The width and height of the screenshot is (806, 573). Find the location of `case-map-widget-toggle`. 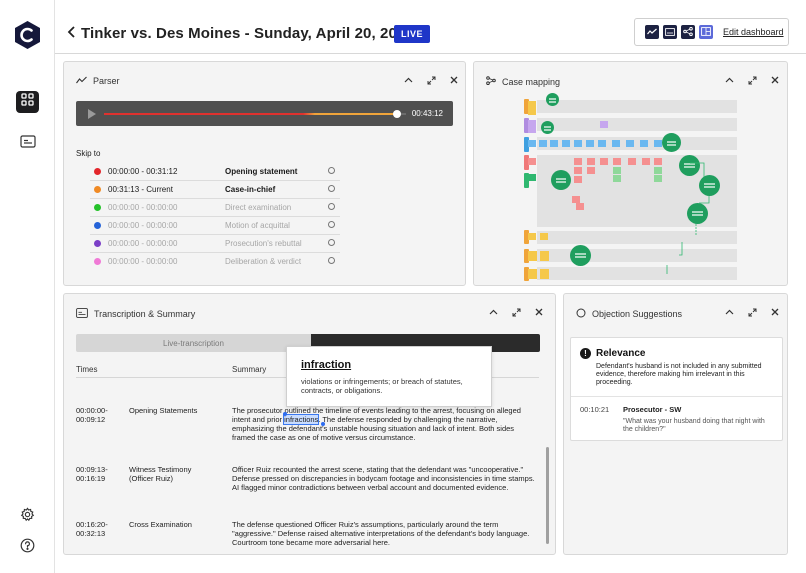

case-map-widget-toggle is located at coordinates (688, 32).